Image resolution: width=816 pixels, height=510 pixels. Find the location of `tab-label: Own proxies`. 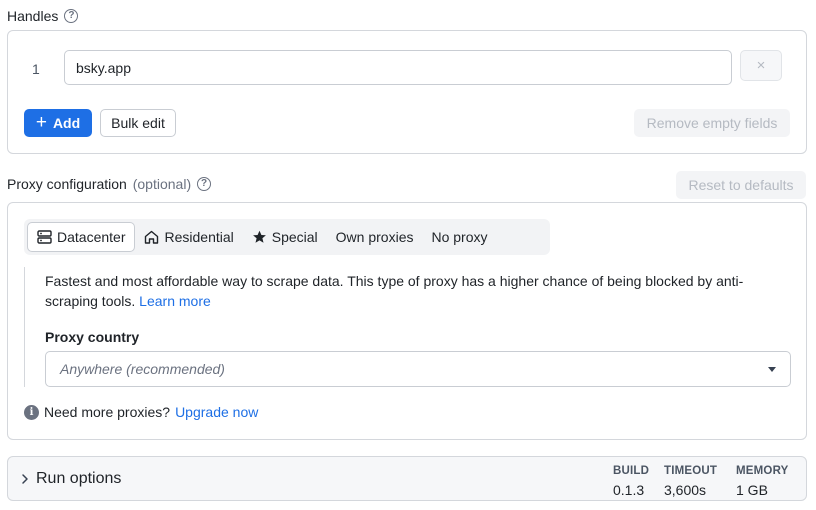

tab-label: Own proxies is located at coordinates (375, 237).